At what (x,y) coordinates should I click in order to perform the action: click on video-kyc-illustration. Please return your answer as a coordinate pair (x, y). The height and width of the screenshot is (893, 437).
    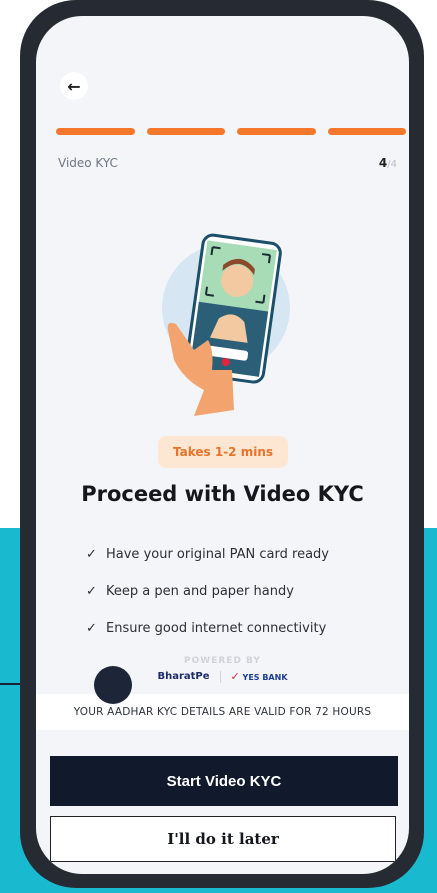
    Looking at the image, I should click on (226, 324).